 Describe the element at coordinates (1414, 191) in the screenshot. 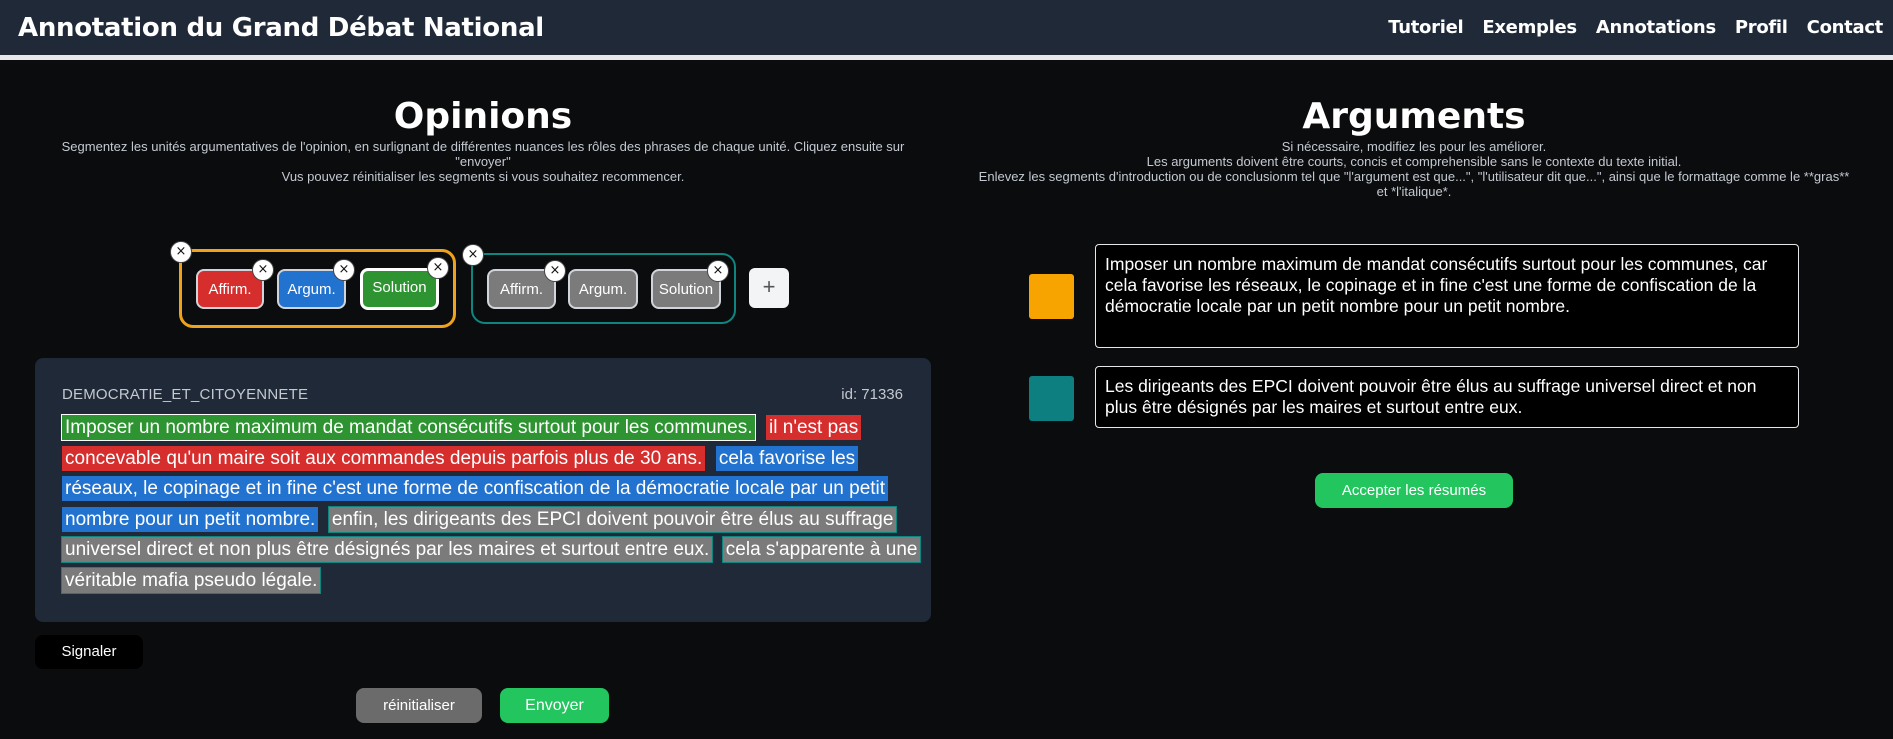

I see `arguments-instruction-line: et *l'italique*.` at that location.